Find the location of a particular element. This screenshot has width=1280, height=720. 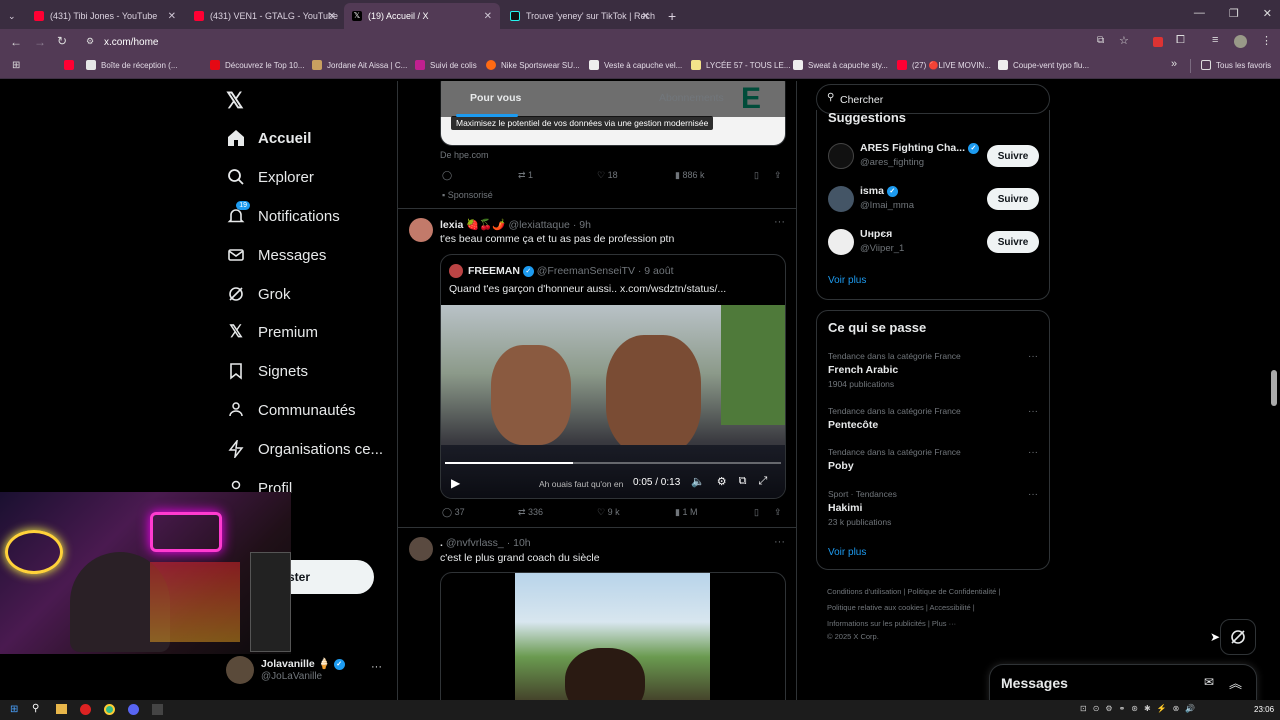

nav-explore: Explorer is located at coordinates (270, 177).